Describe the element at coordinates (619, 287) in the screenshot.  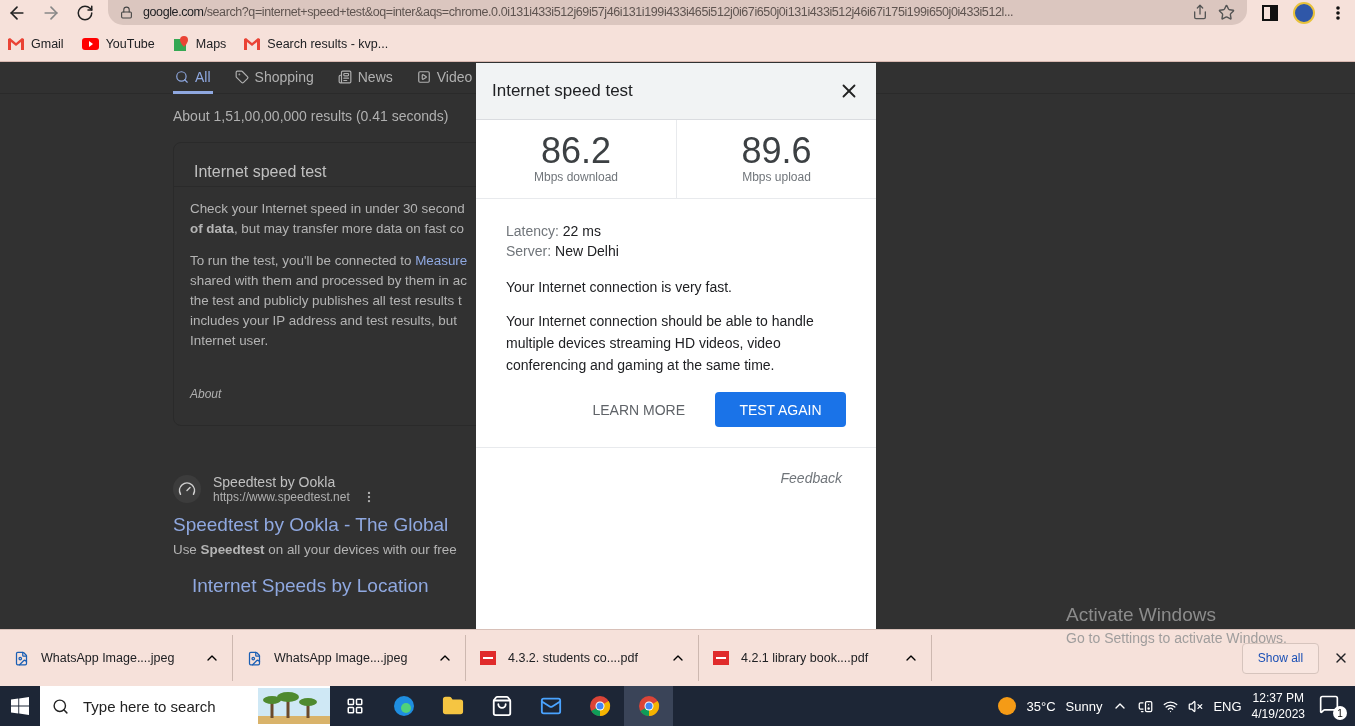
I see `speed-summary: Your Internet connection is very fast.` at that location.